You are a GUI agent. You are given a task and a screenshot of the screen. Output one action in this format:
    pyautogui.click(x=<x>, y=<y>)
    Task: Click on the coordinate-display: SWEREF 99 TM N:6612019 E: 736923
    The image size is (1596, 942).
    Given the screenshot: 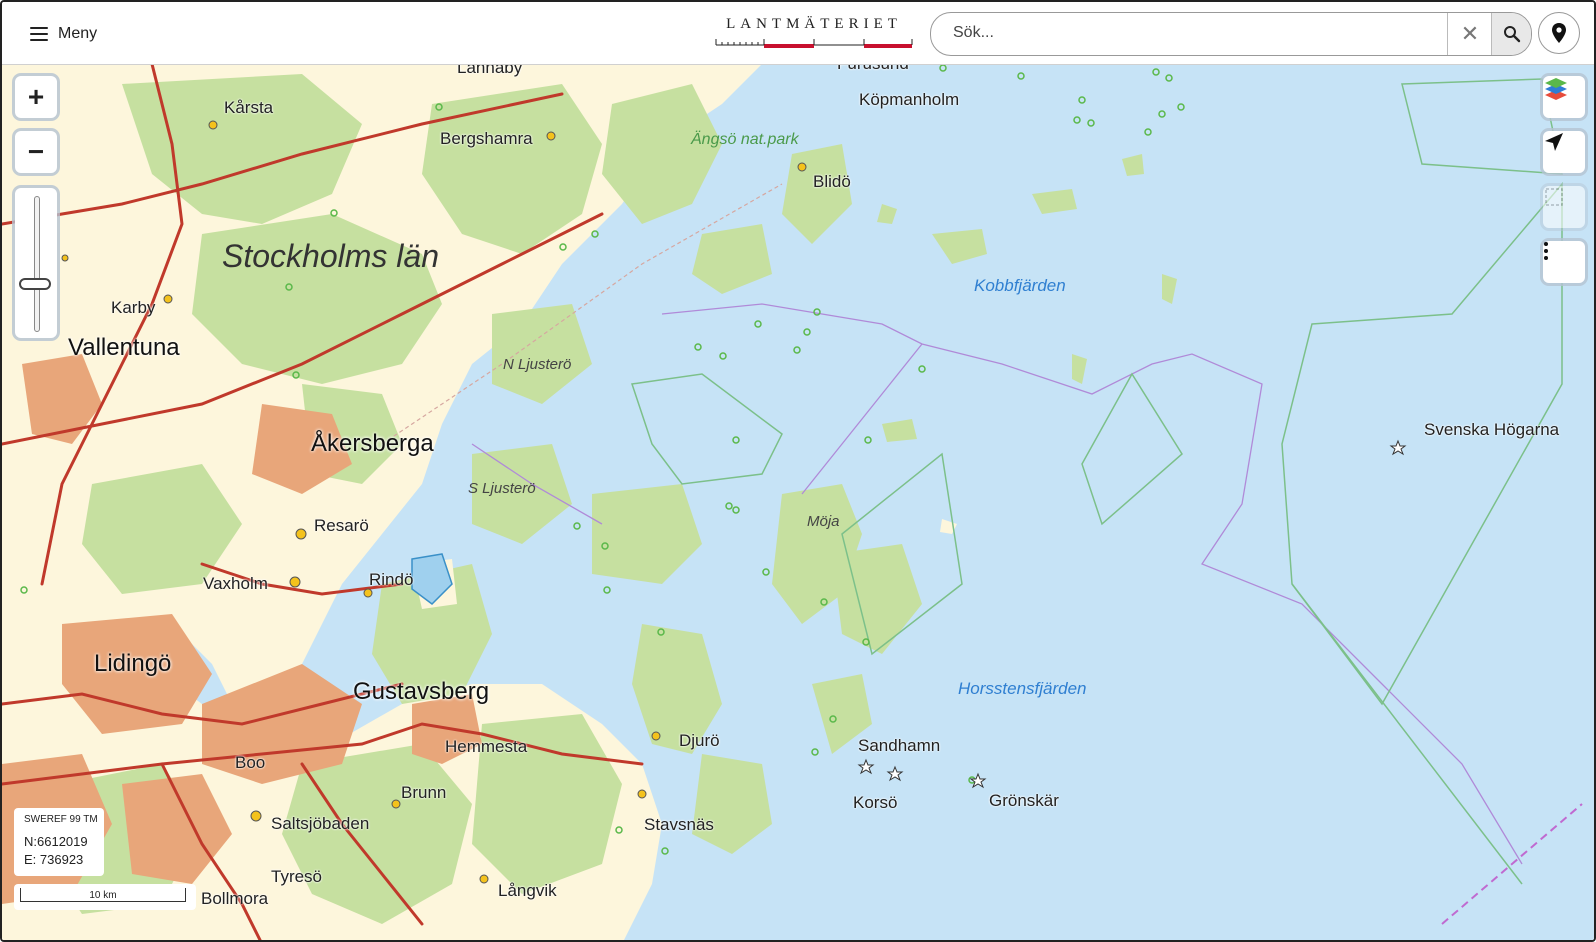 What is the action you would take?
    pyautogui.click(x=59, y=842)
    